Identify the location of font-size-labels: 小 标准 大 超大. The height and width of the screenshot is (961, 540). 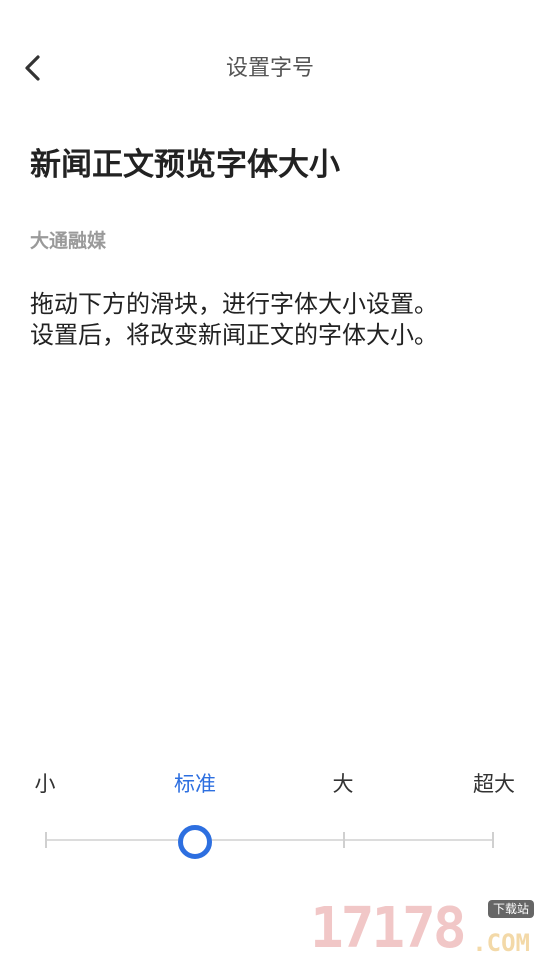
(270, 785).